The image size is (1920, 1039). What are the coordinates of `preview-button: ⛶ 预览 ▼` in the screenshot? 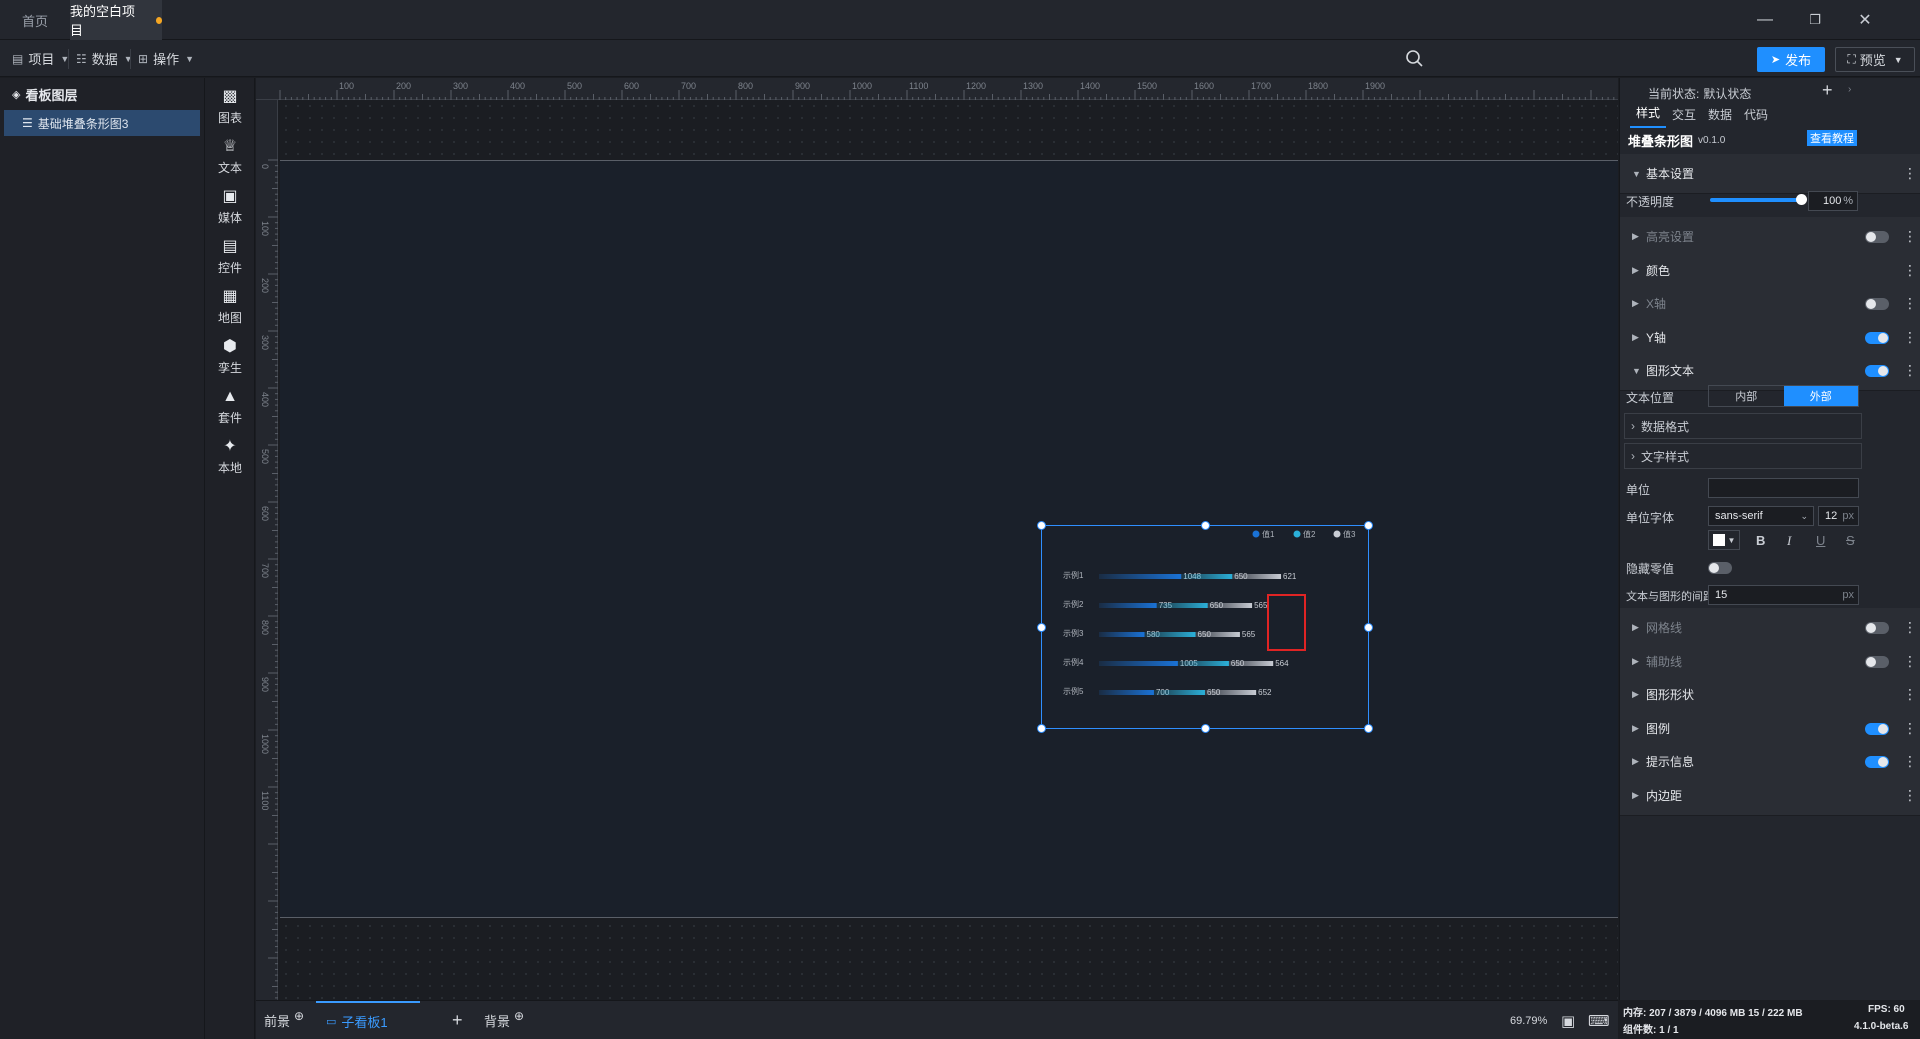 It's located at (1875, 59).